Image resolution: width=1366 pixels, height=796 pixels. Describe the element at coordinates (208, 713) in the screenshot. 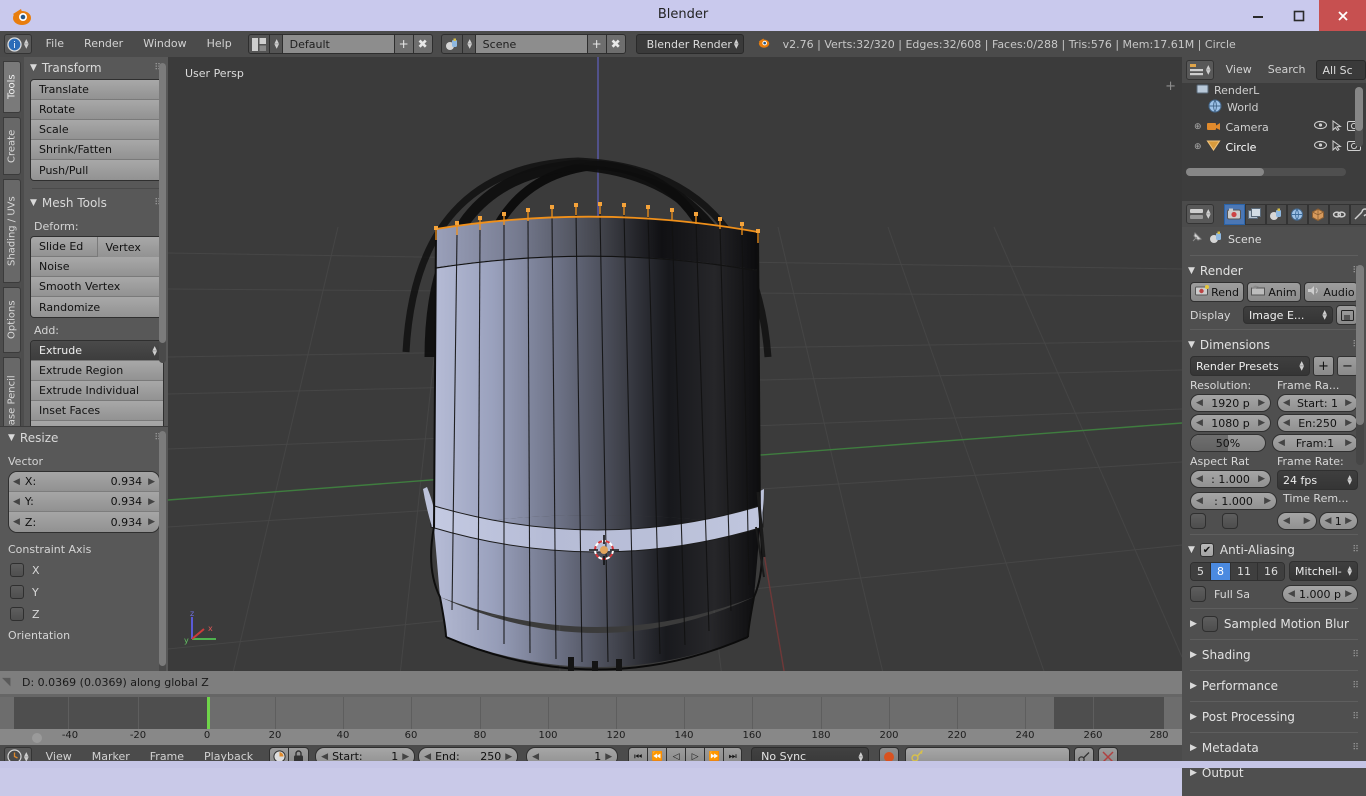

I see `timeline-playhead` at that location.